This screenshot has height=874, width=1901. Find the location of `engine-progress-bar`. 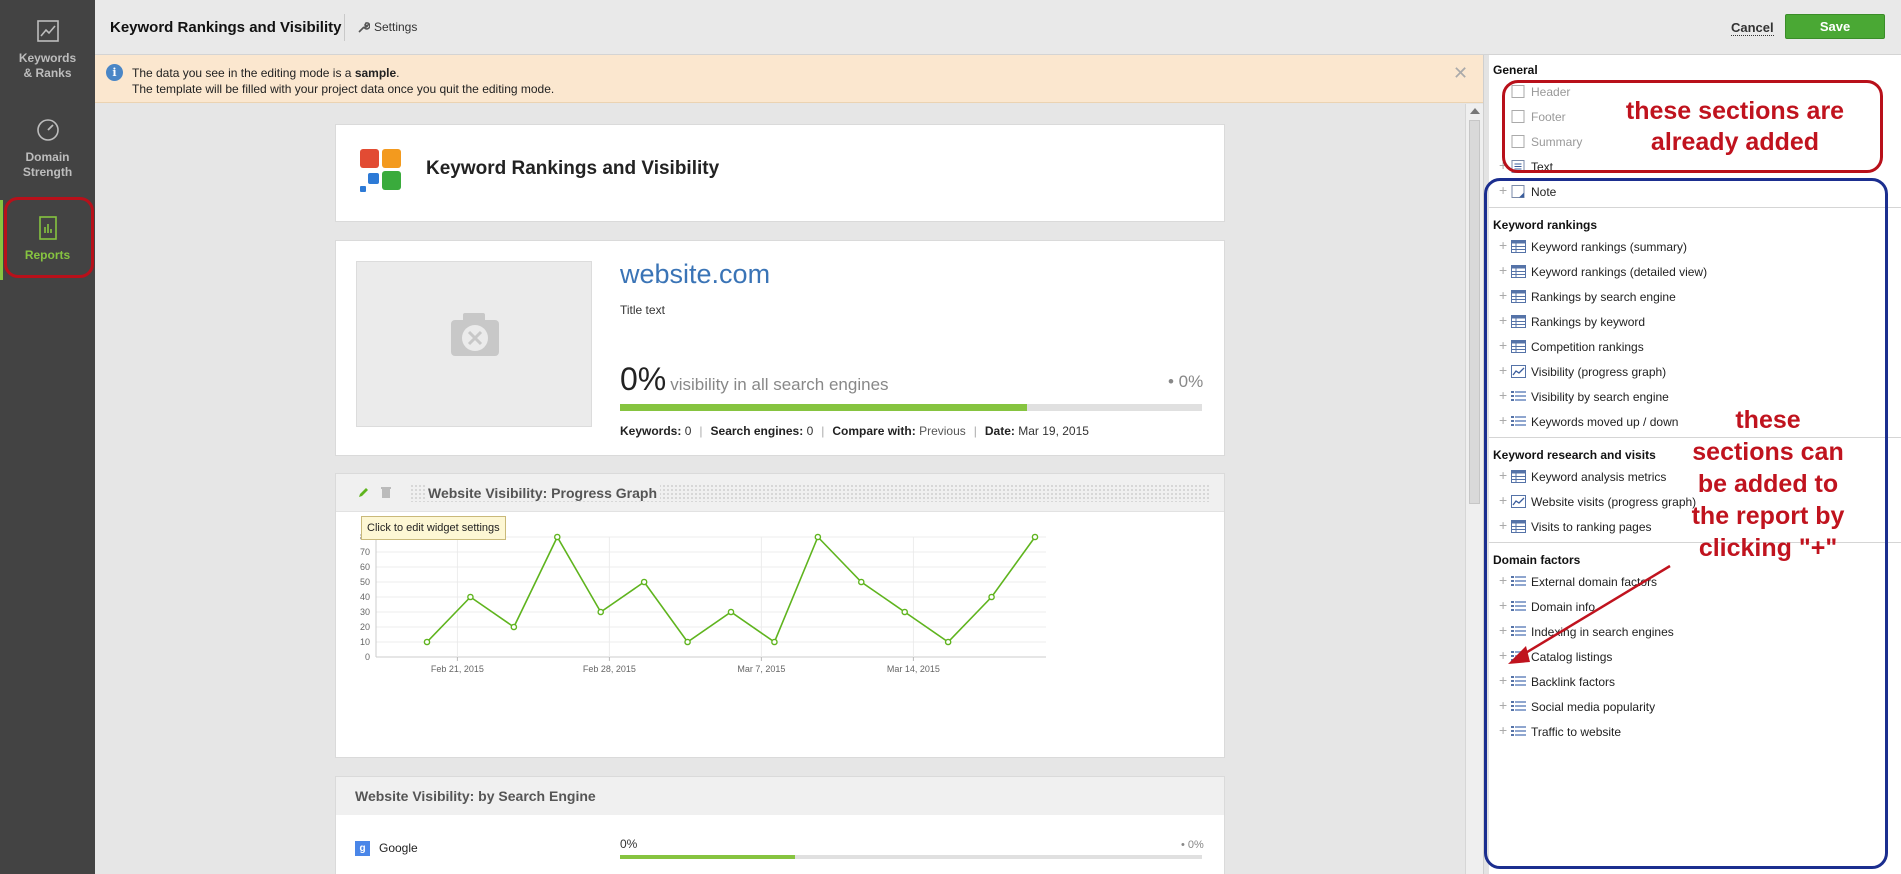

engine-progress-bar is located at coordinates (911, 857).